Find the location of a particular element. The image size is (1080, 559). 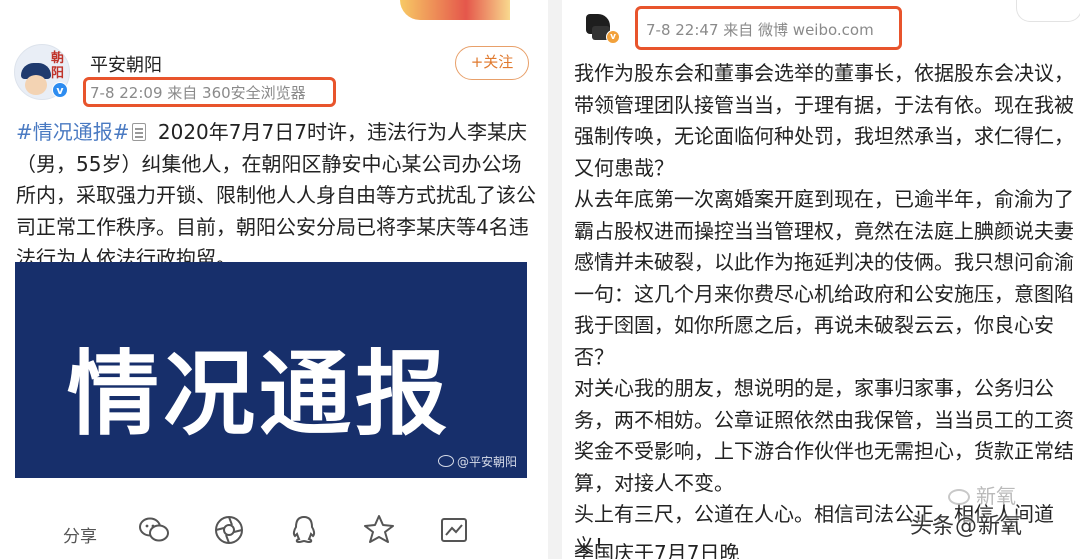

follow-button: +关注 is located at coordinates (492, 63).